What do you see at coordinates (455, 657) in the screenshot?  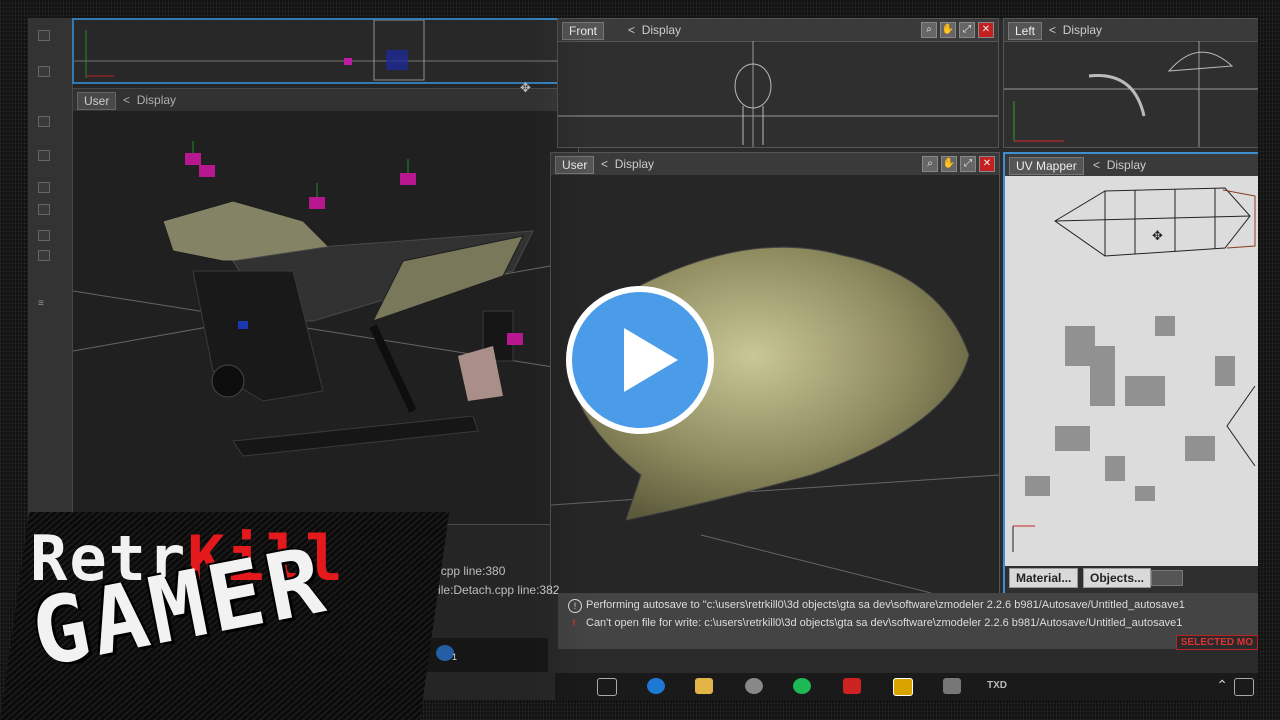 I see `taskbar-badge: 1` at bounding box center [455, 657].